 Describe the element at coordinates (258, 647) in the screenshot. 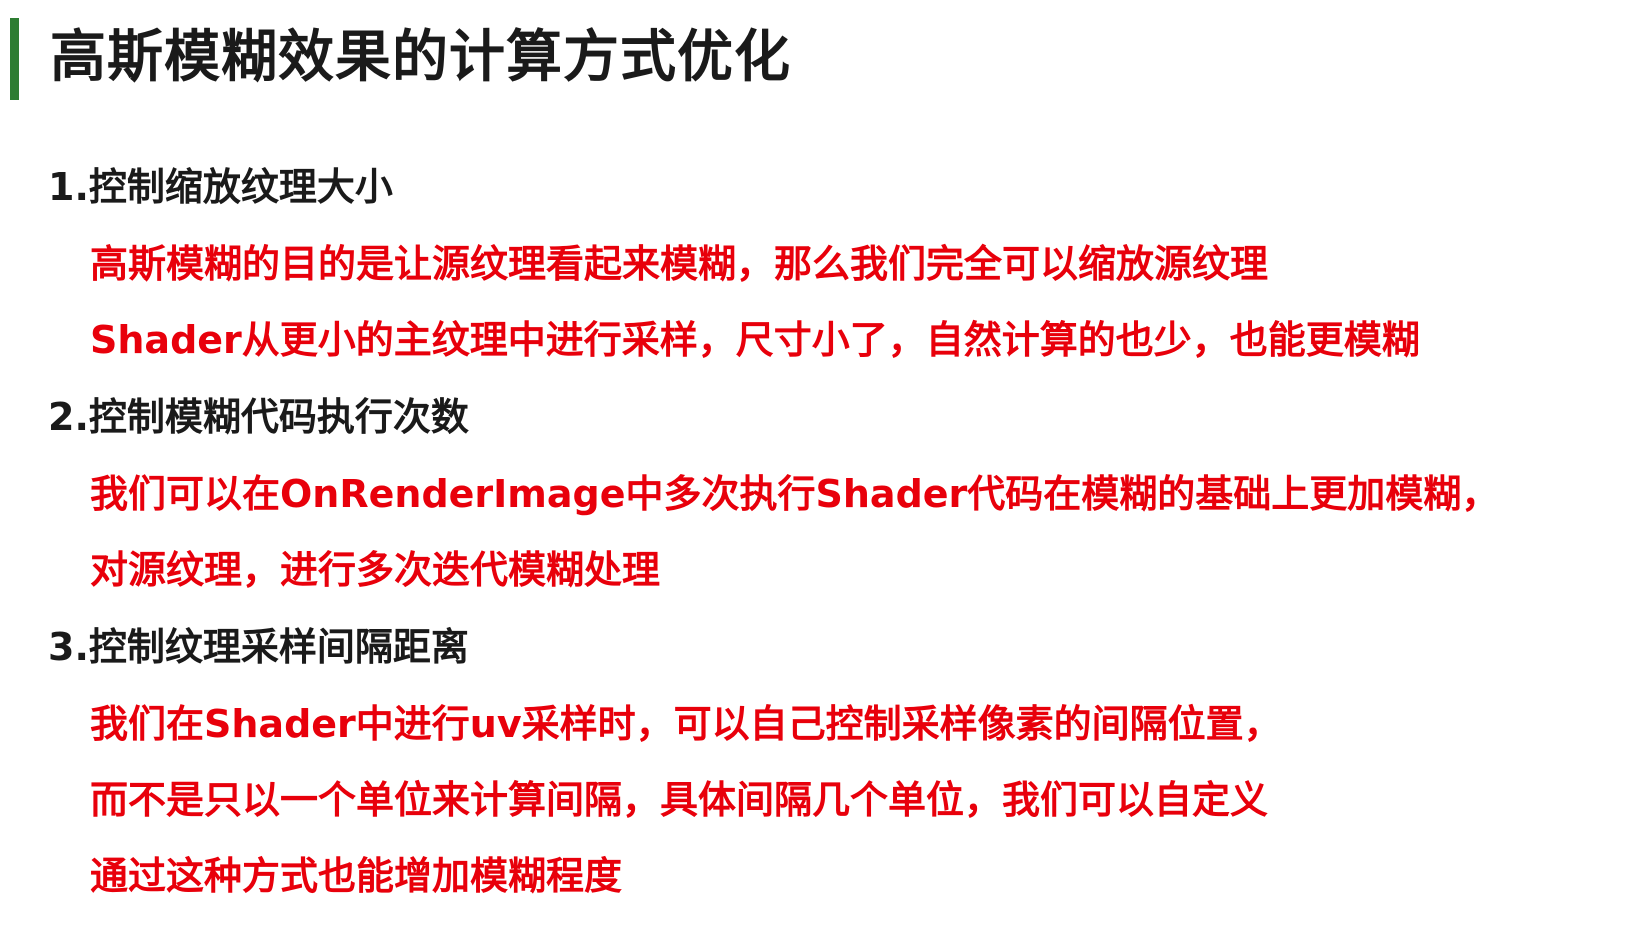

I see `section-heading: 3.控制纹理采样间隔距离` at that location.